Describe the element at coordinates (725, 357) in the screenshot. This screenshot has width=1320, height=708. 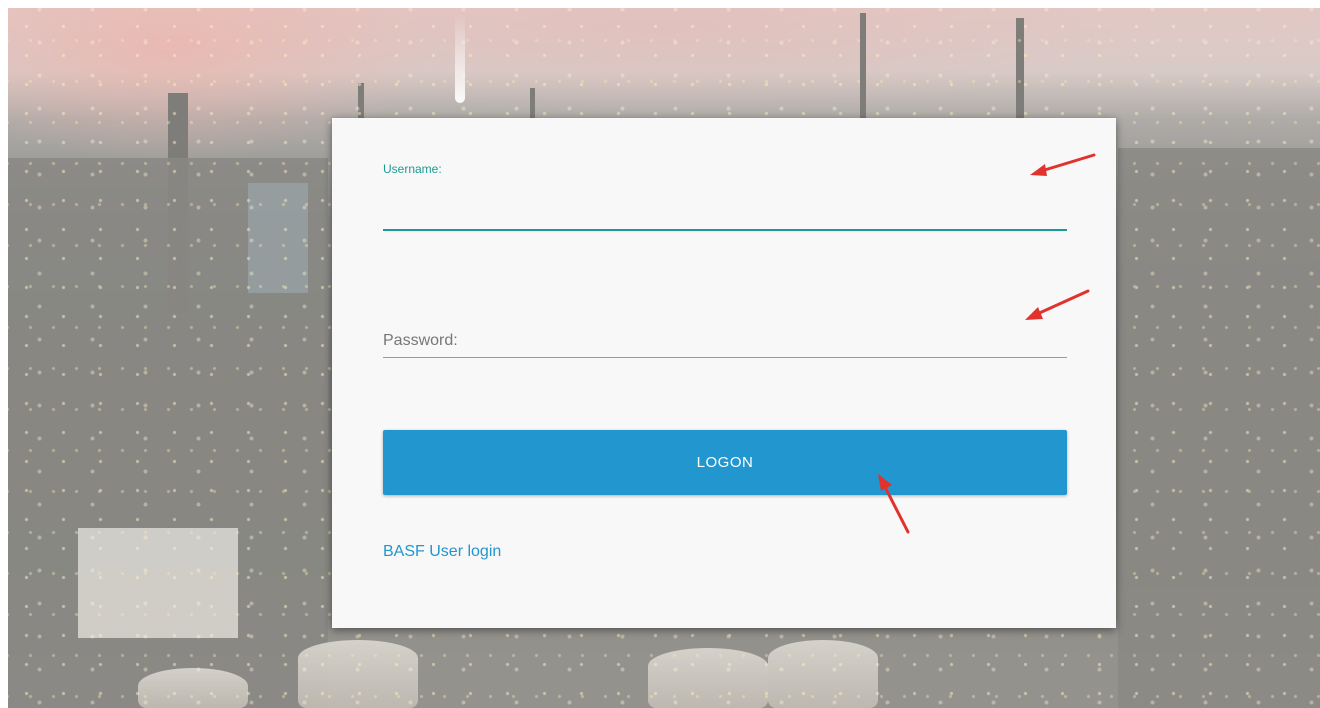
I see `password-underline` at that location.